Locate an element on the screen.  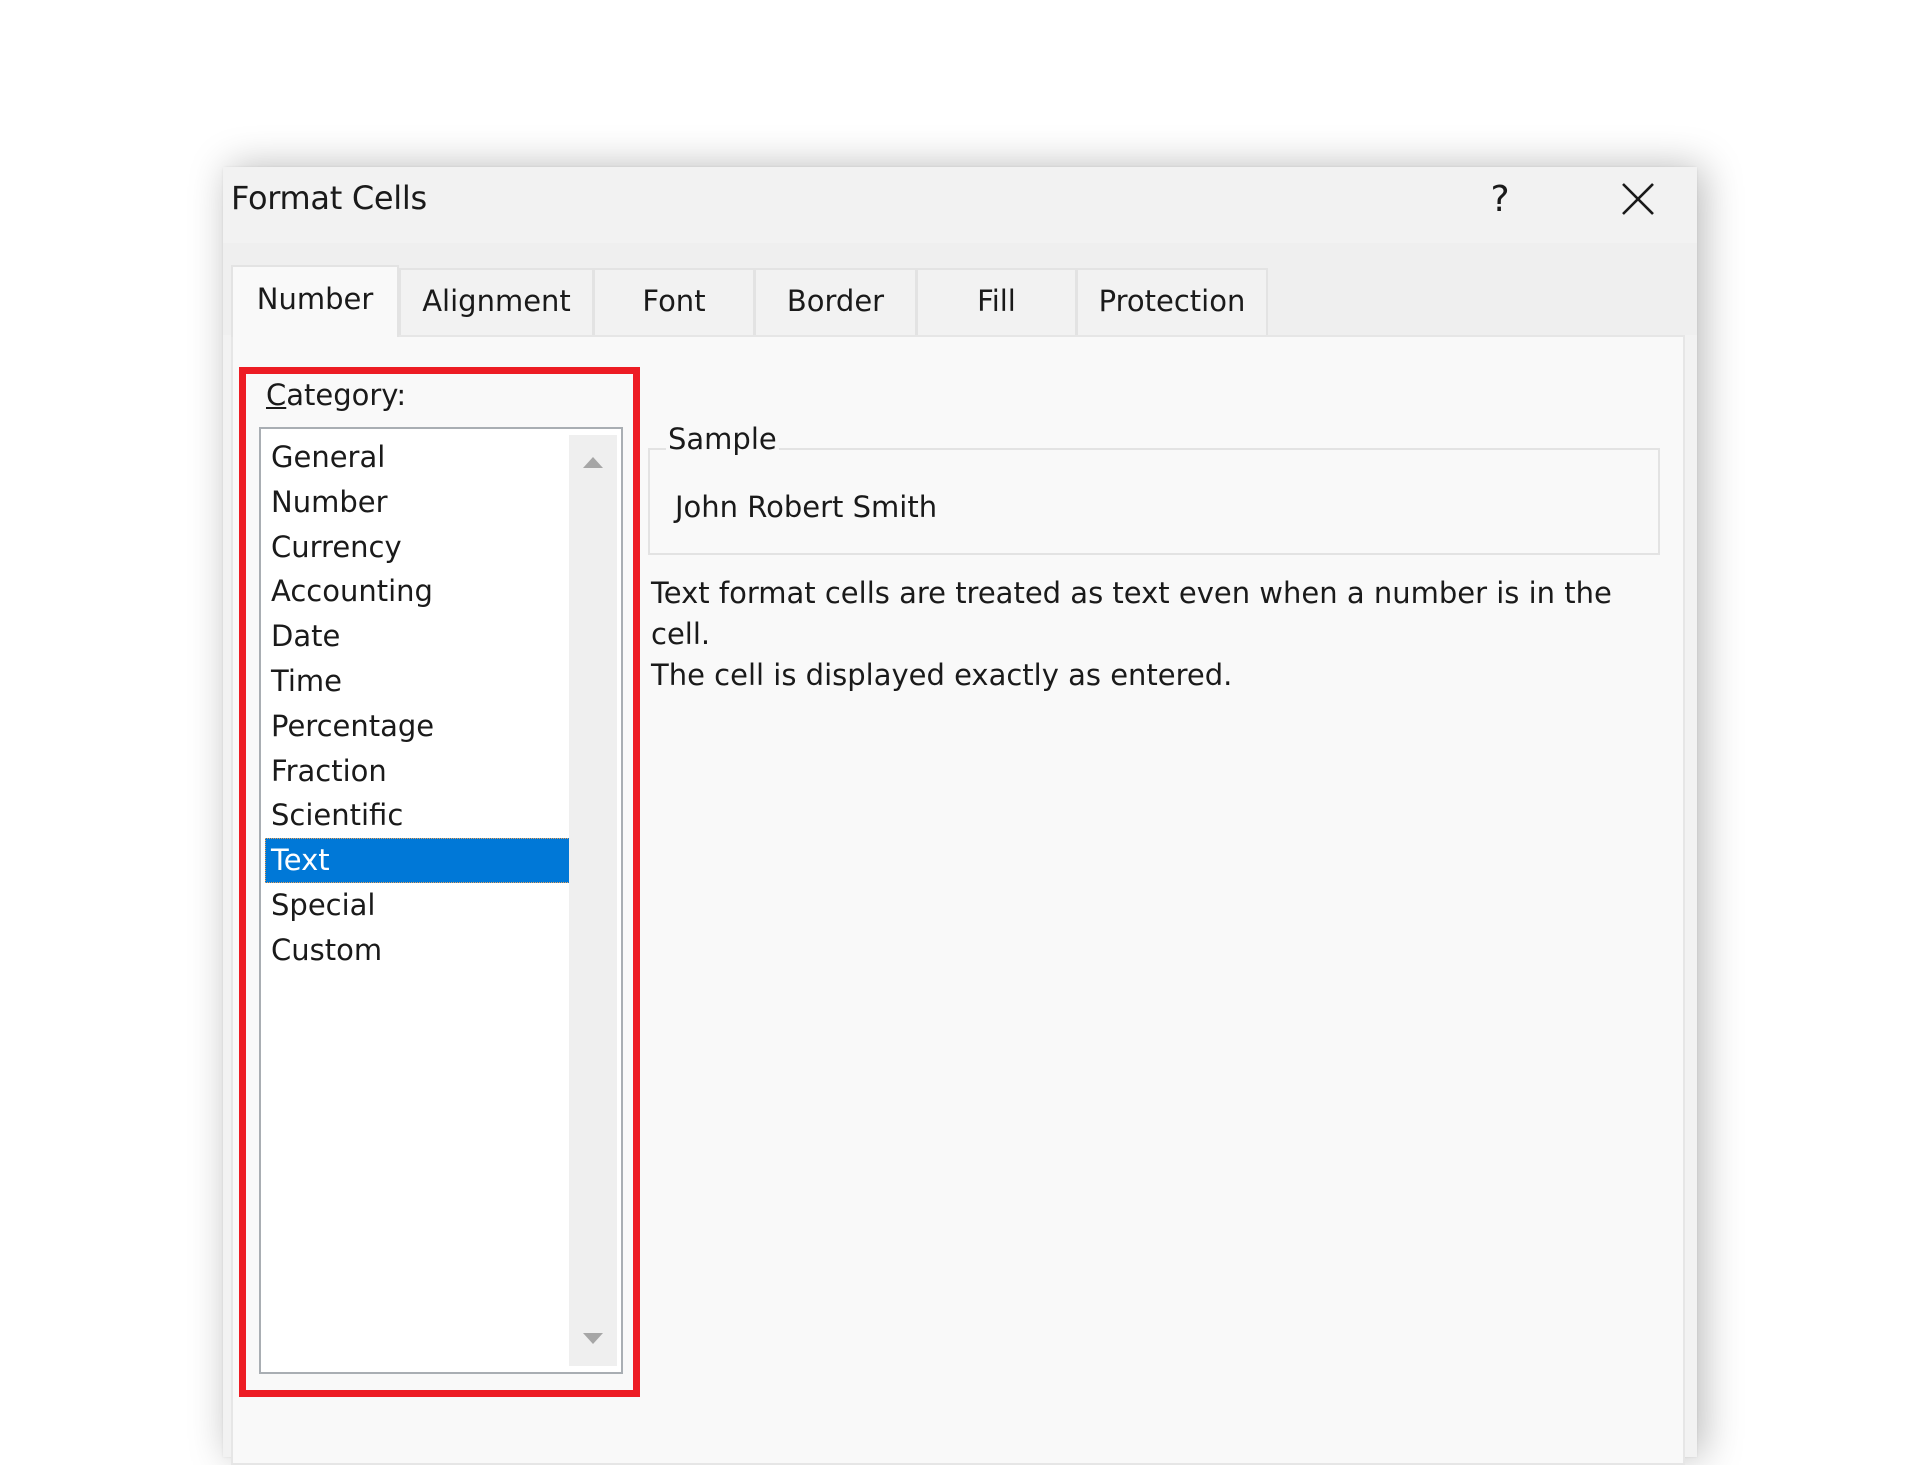
close-icon is located at coordinates (1638, 199).